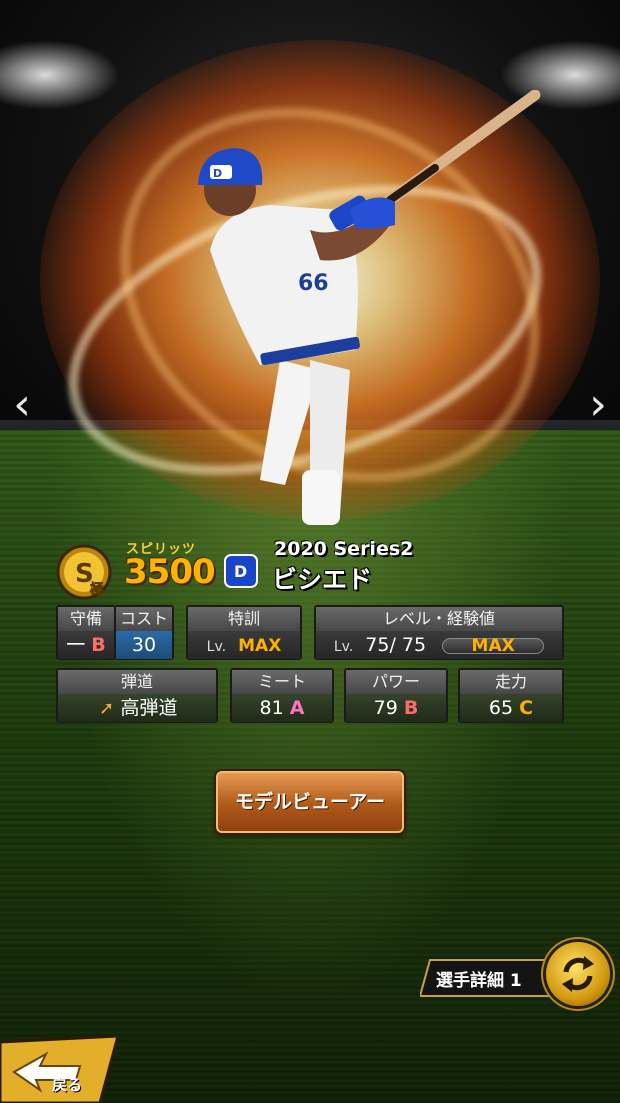 This screenshot has width=620, height=1103. Describe the element at coordinates (216, 647) in the screenshot. I see `training-lv-prefix: Lv.` at that location.